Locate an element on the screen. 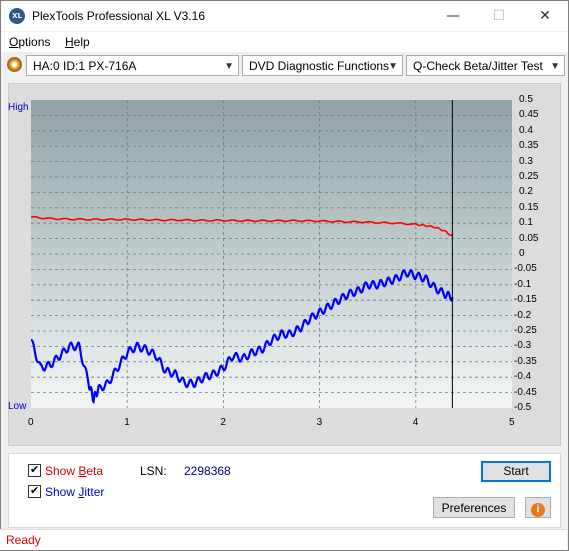 This screenshot has height=551, width=569. y-tick-label: -0.3 is located at coordinates (523, 346).